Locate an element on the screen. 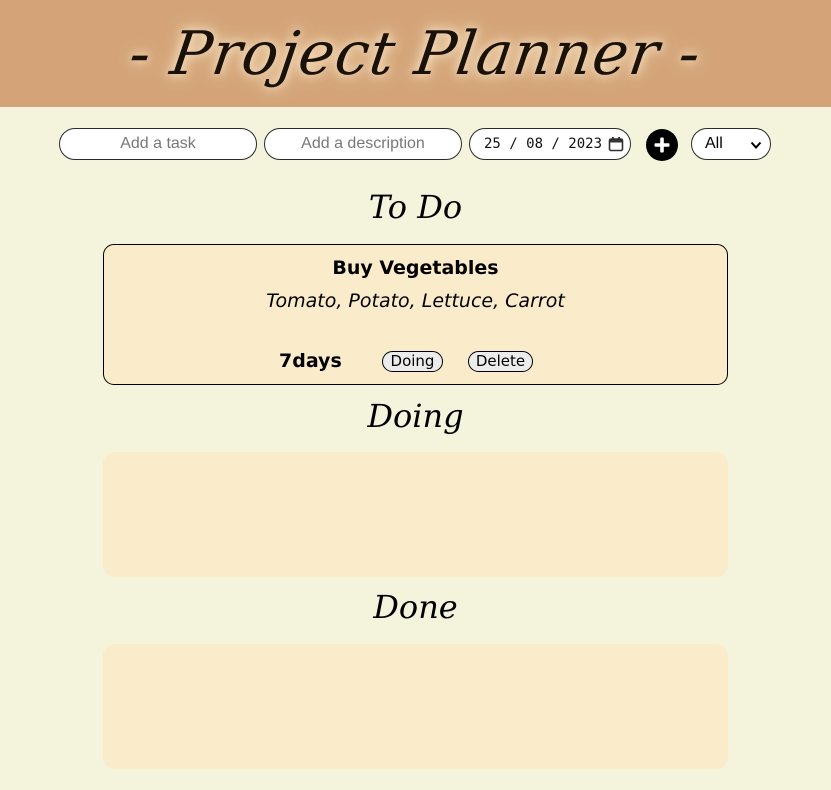 The height and width of the screenshot is (790, 831). delete-task-button: Delete is located at coordinates (500, 361).